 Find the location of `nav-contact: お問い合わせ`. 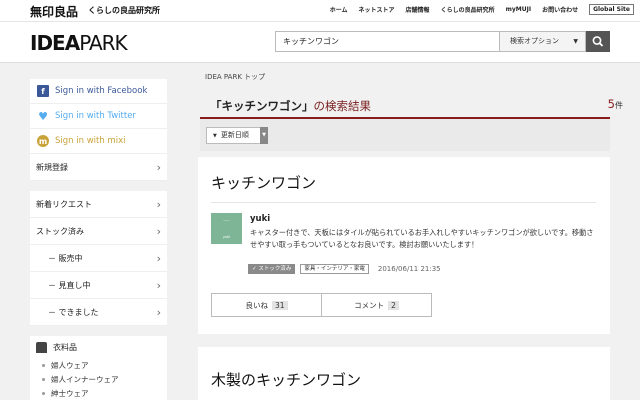

nav-contact: お問い合わせ is located at coordinates (560, 9).